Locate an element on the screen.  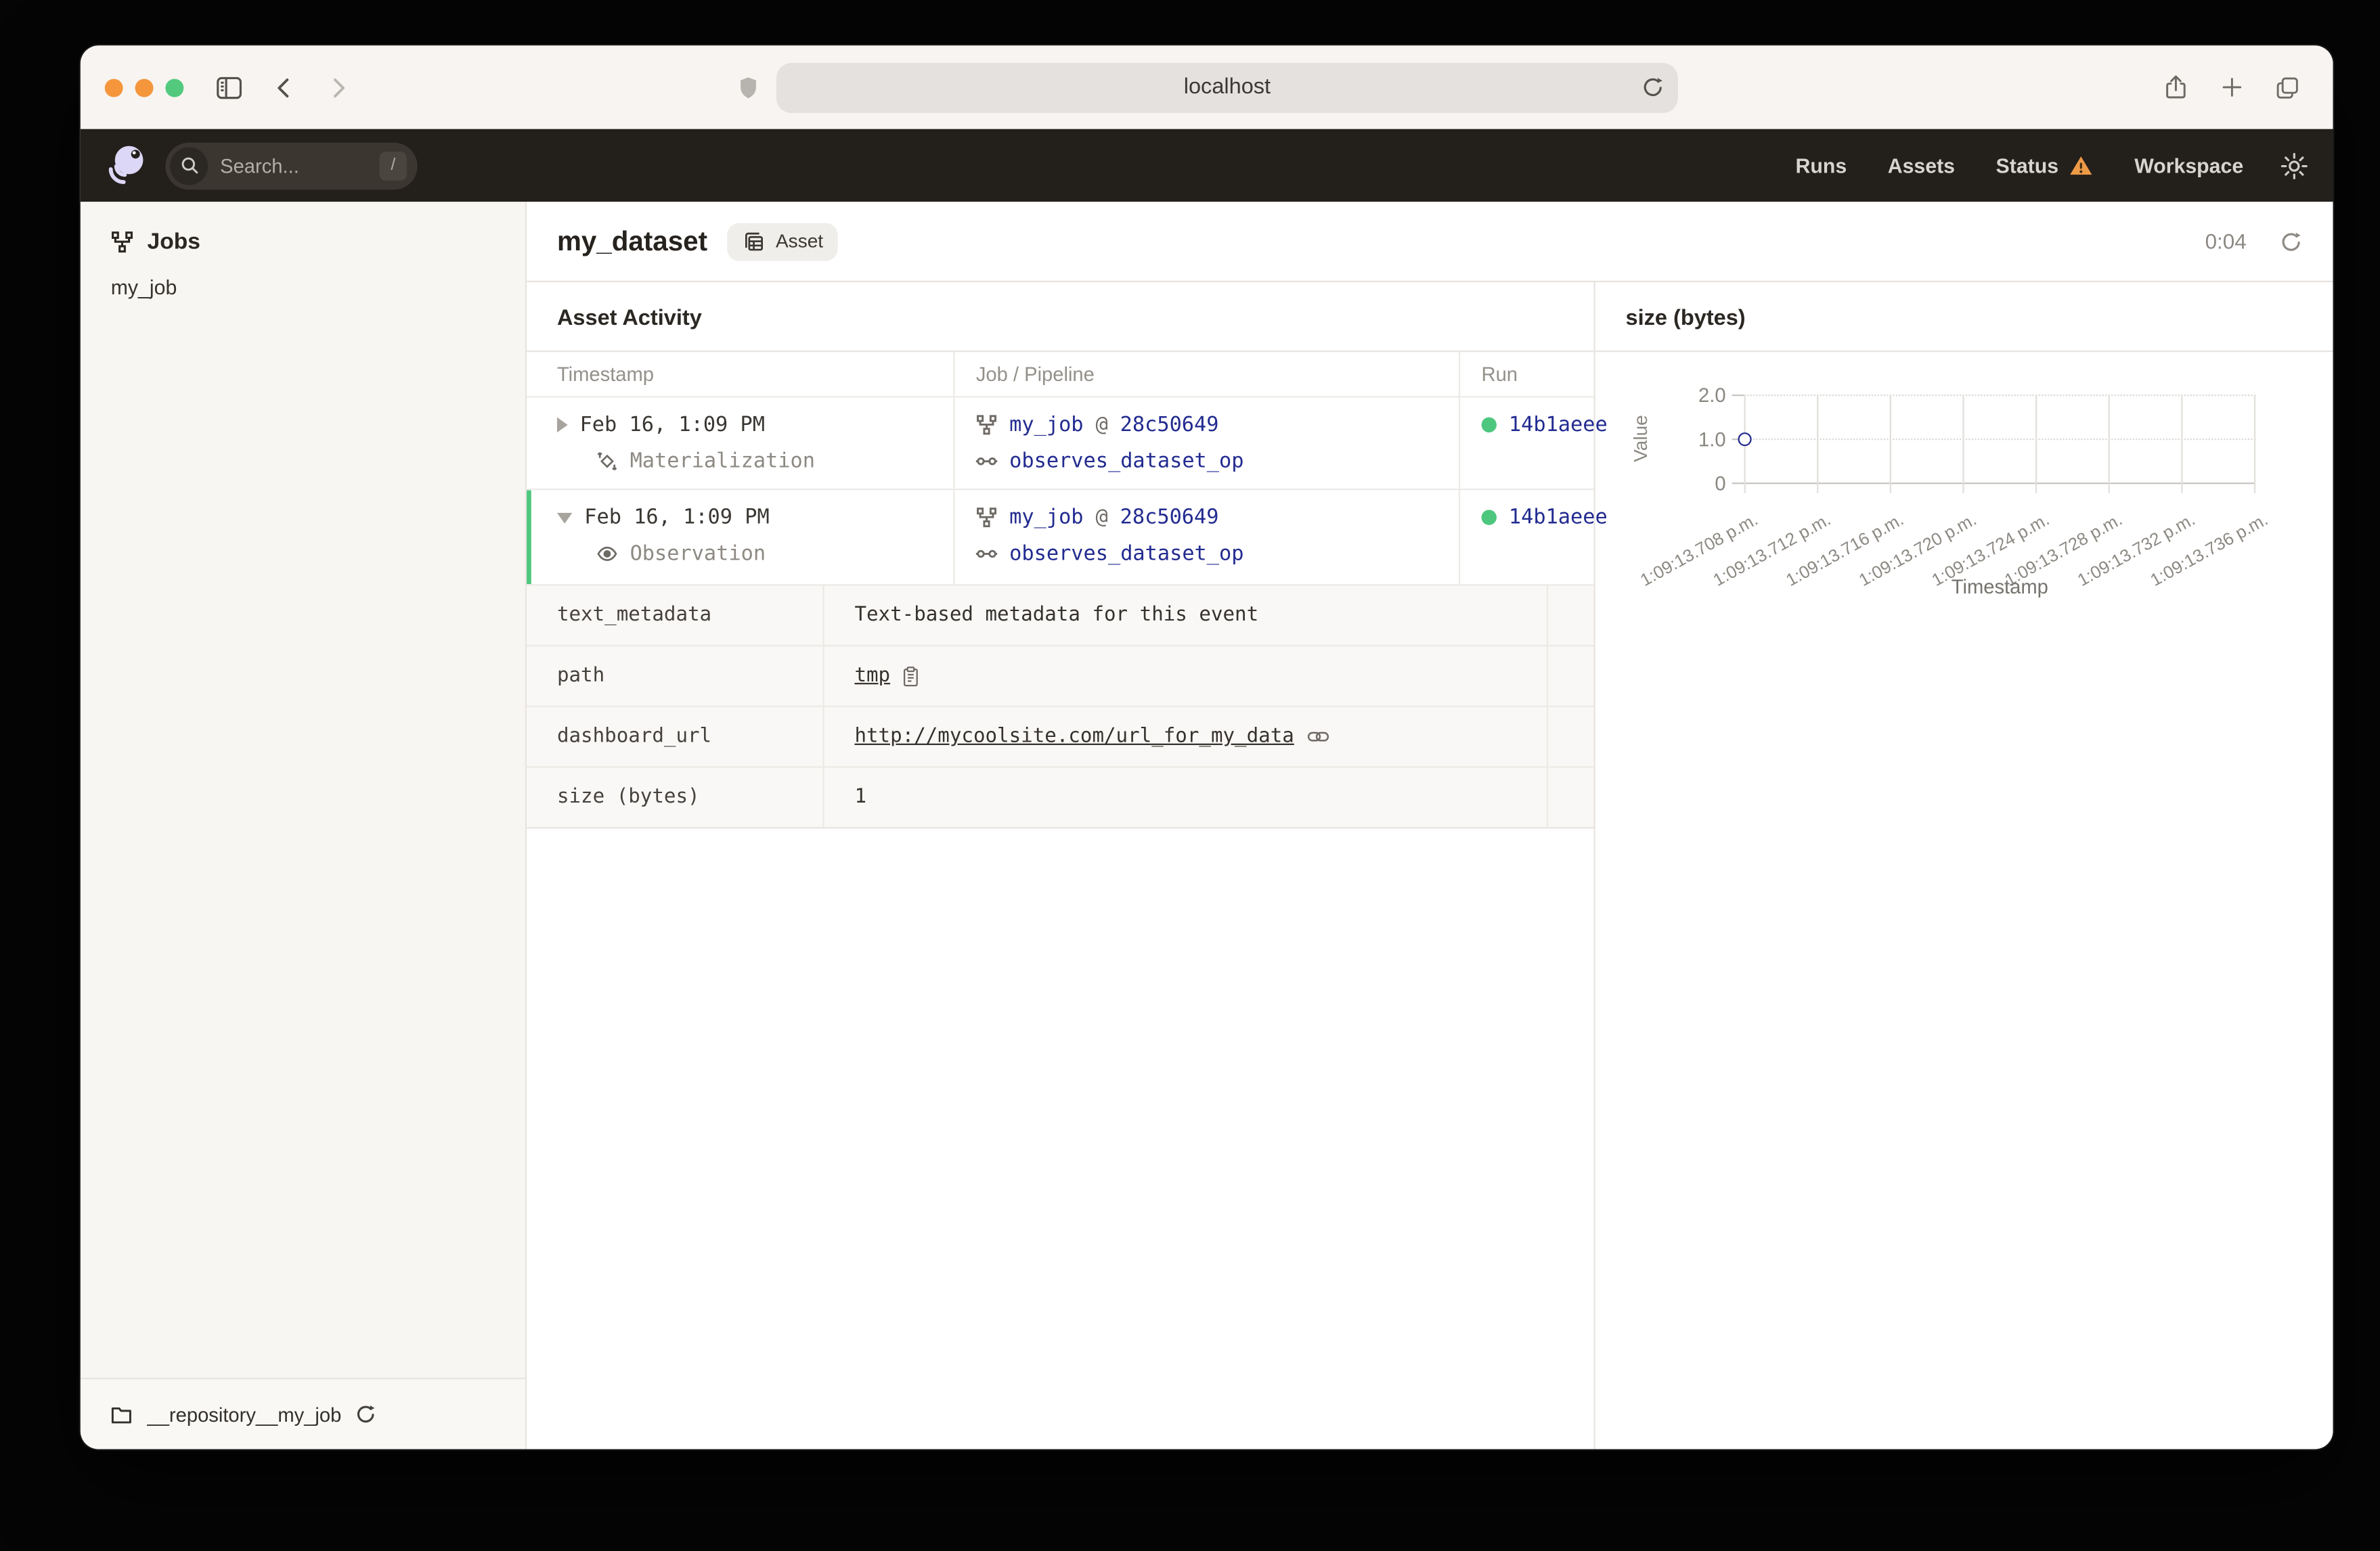
warning-triangle-icon is located at coordinates (2081, 165).